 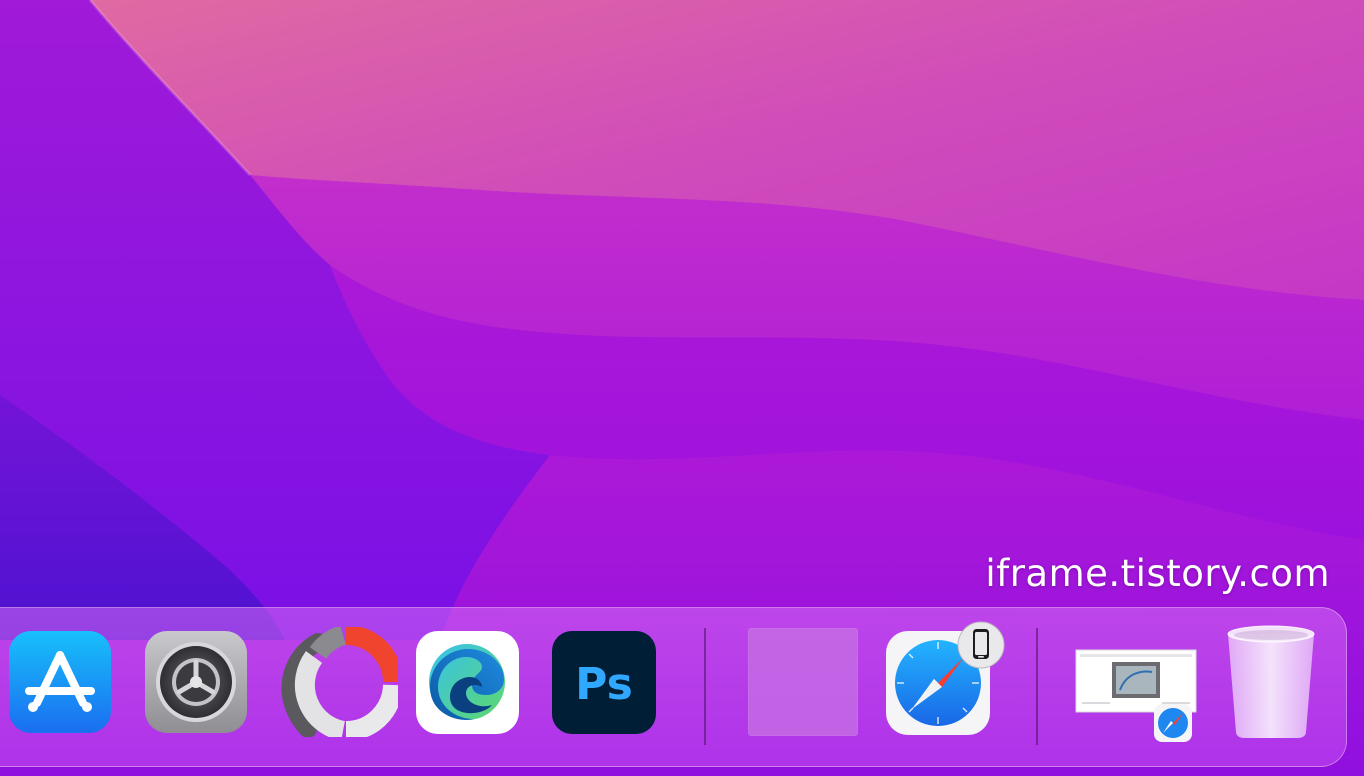 I want to click on app-store-icon, so click(x=60, y=682).